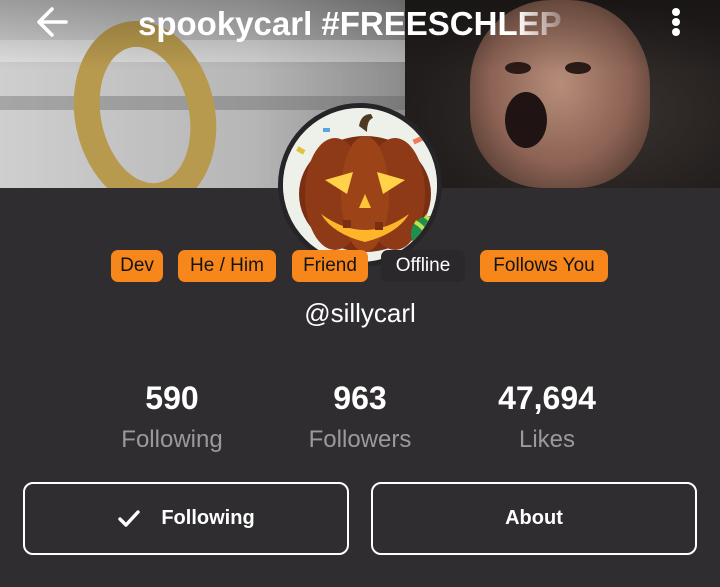  What do you see at coordinates (172, 398) in the screenshot?
I see `stat-value: 590` at bounding box center [172, 398].